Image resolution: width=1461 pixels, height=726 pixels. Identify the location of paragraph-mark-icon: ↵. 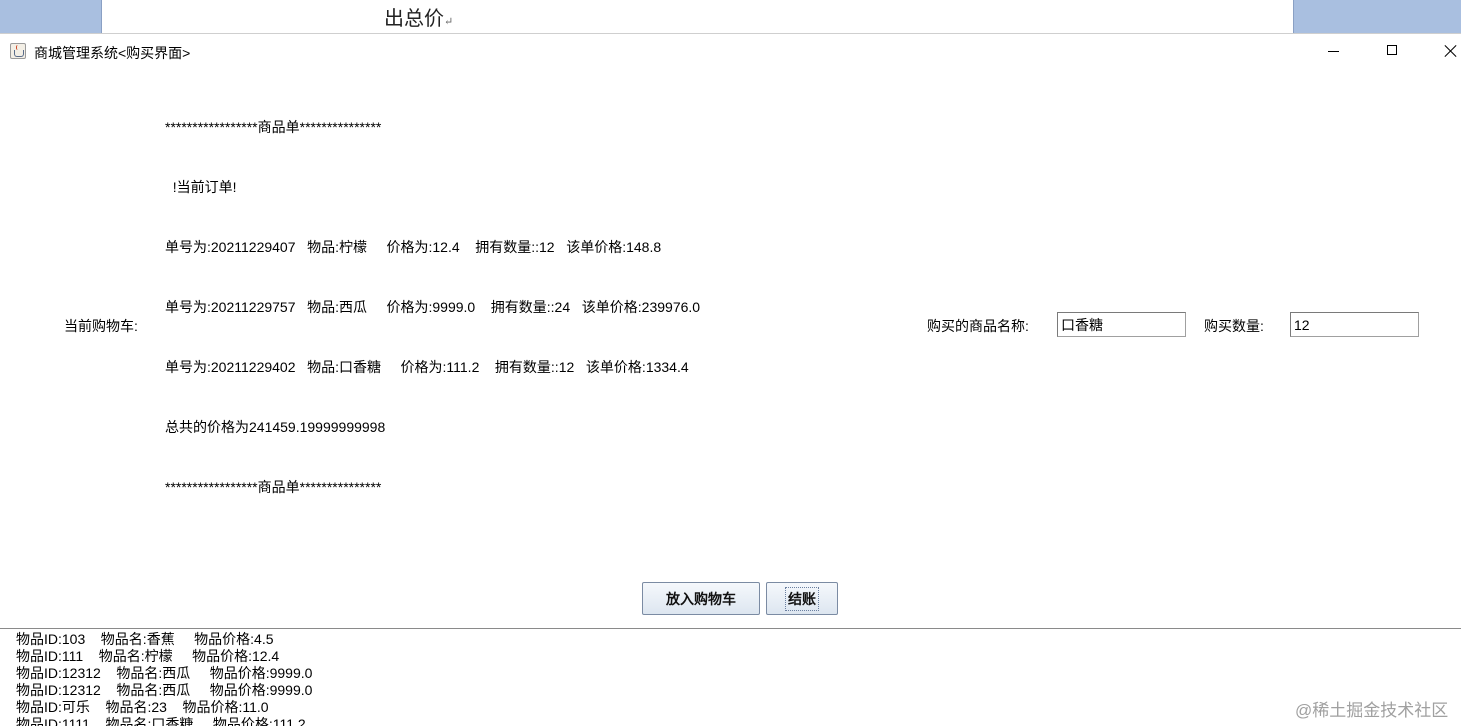
(449, 21).